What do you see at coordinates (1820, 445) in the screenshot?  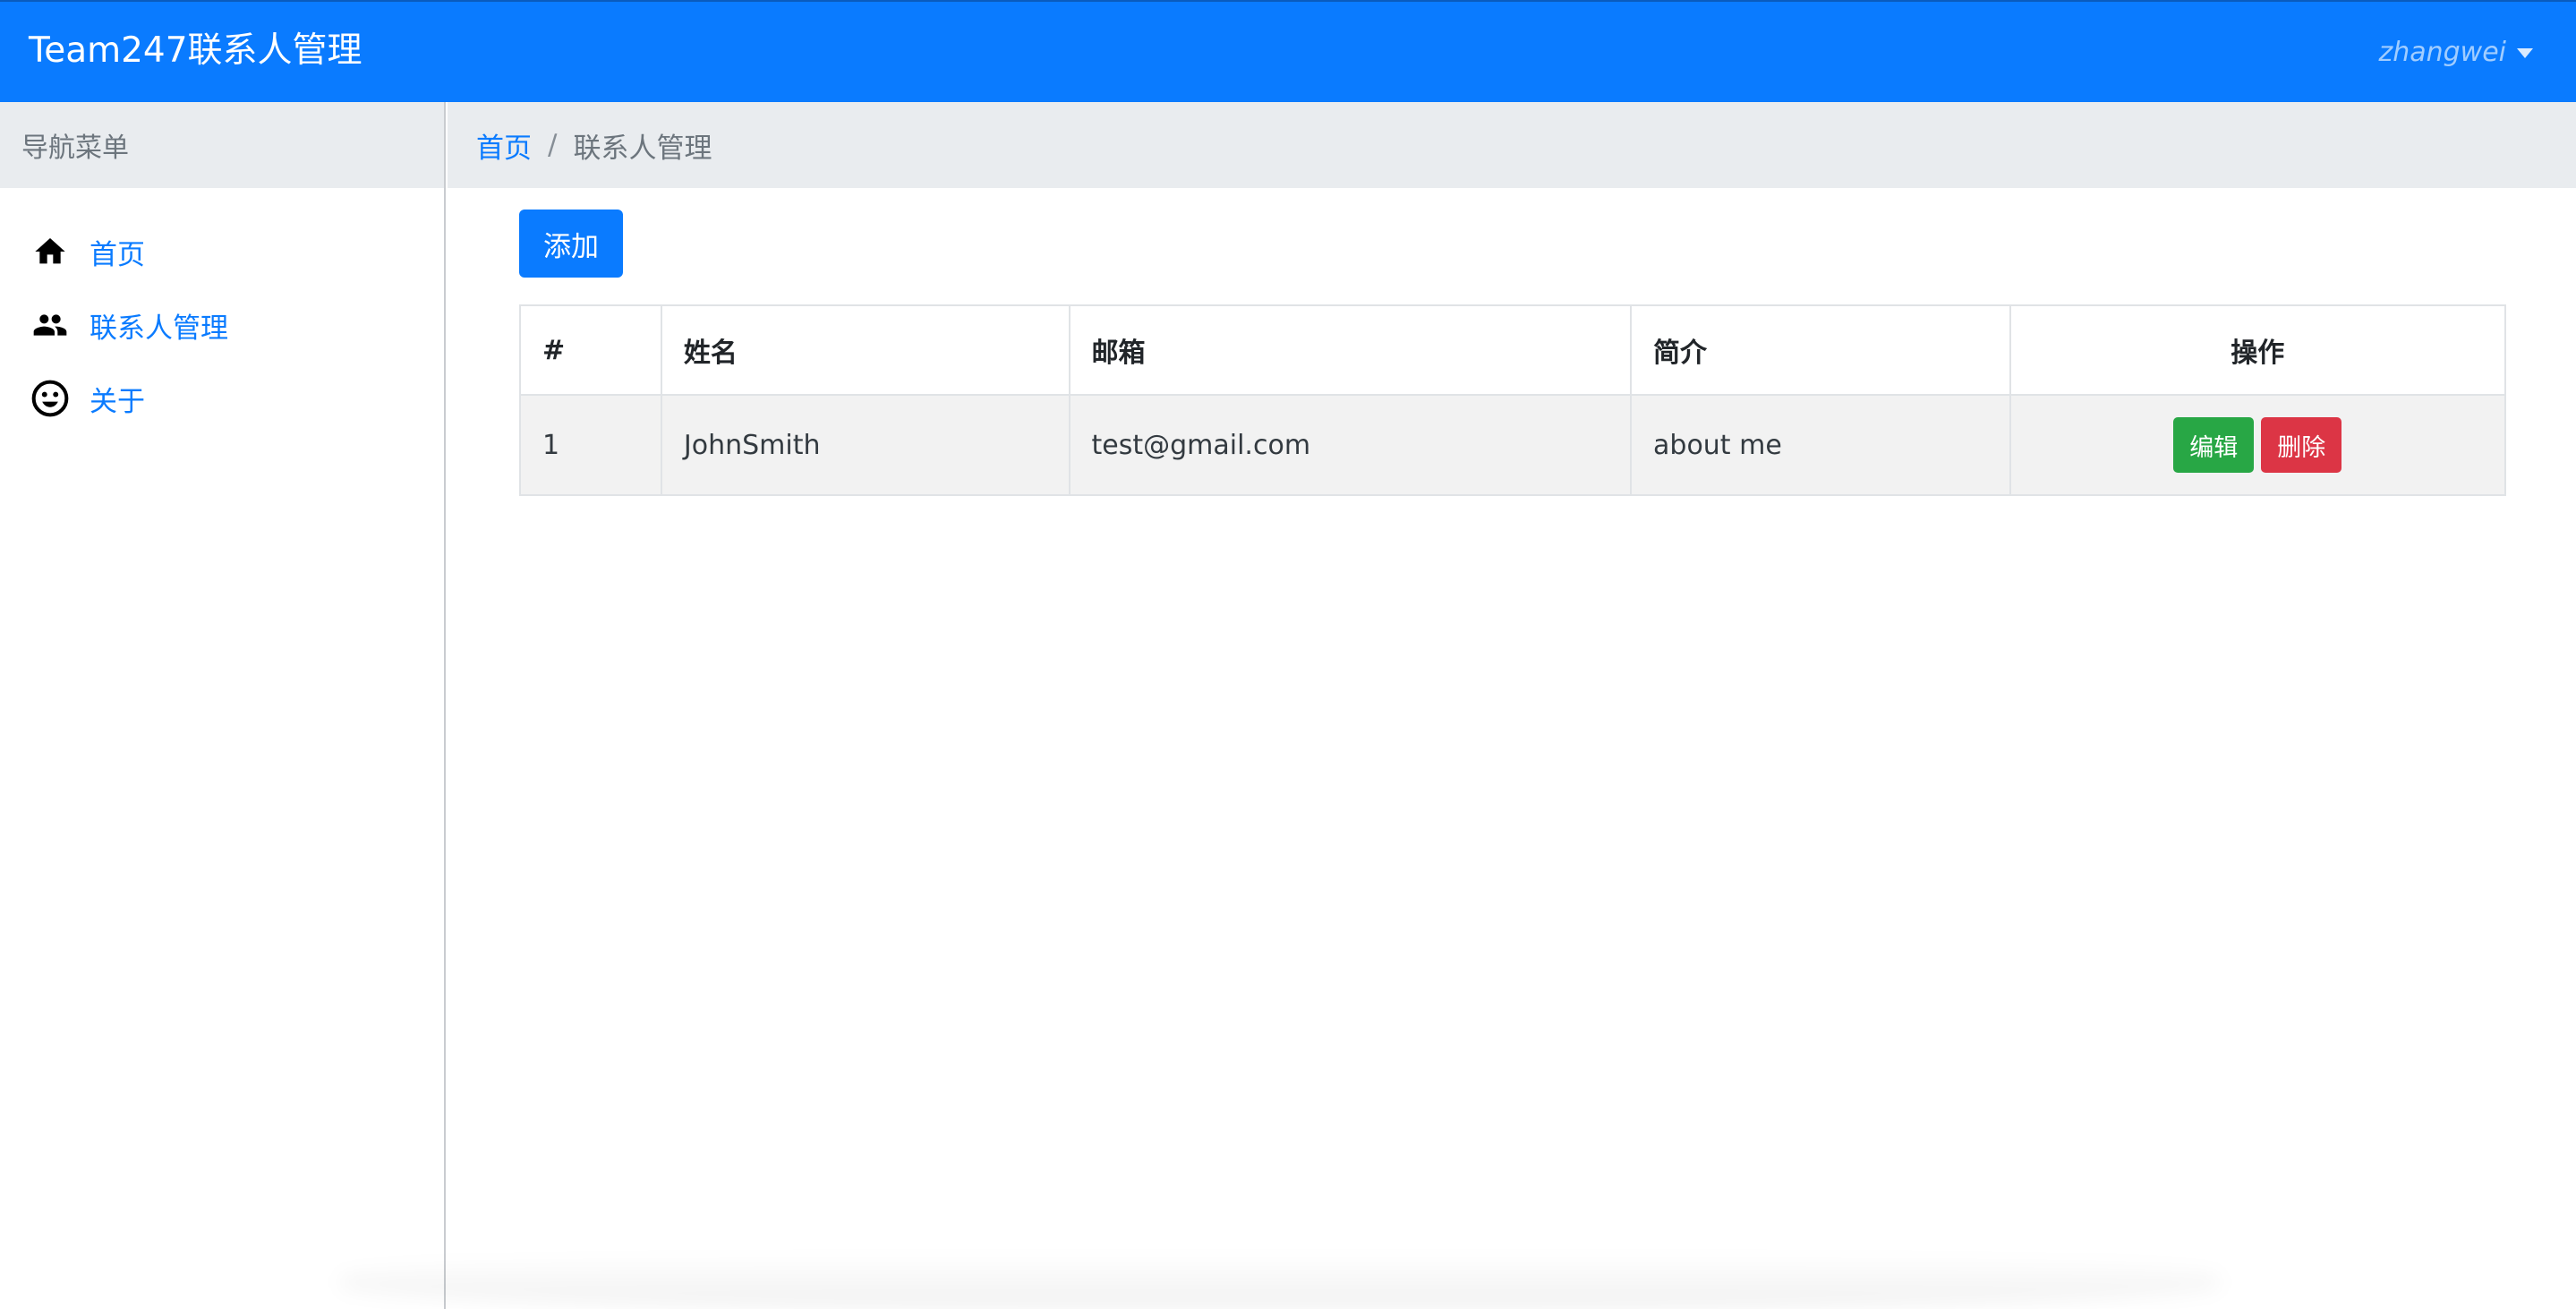 I see `cell-bio: about me` at bounding box center [1820, 445].